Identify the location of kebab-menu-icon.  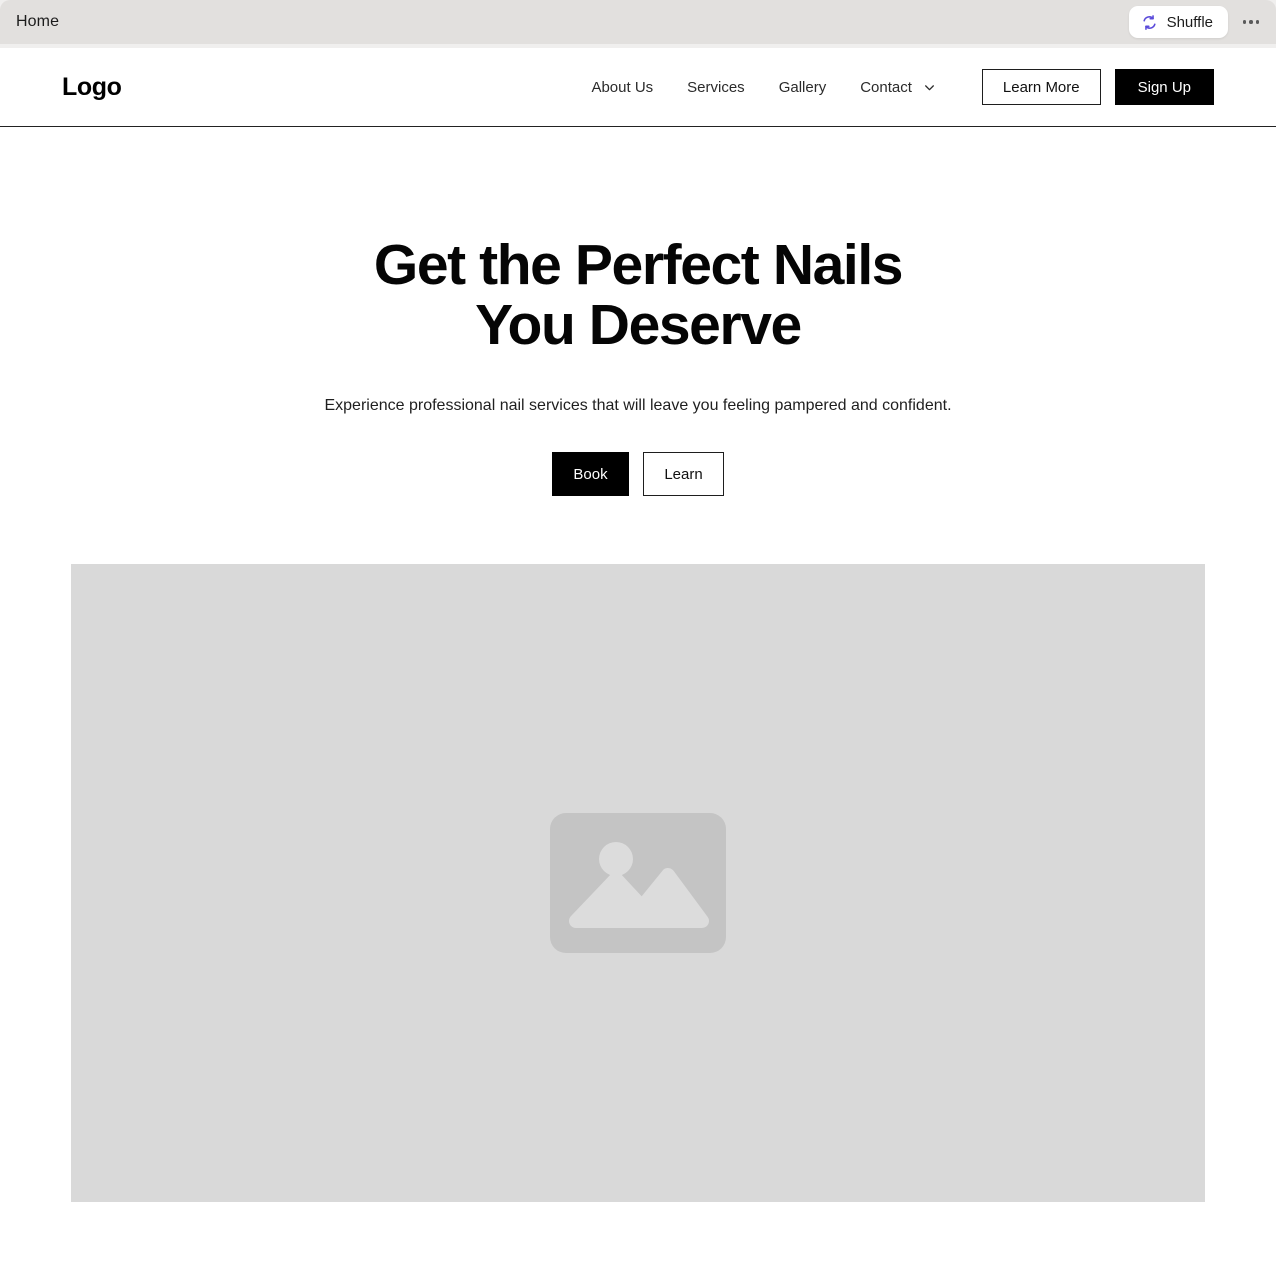
(1251, 22).